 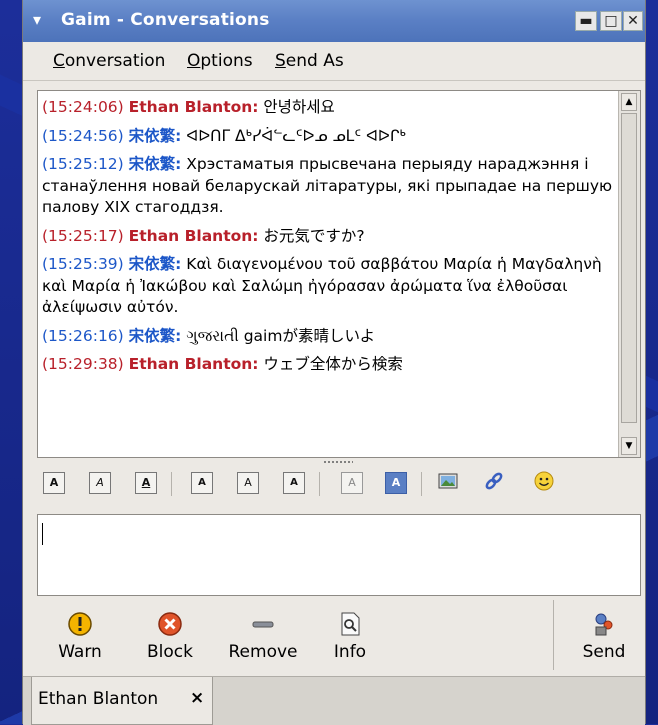 What do you see at coordinates (170, 637) in the screenshot?
I see `block-button: Block` at bounding box center [170, 637].